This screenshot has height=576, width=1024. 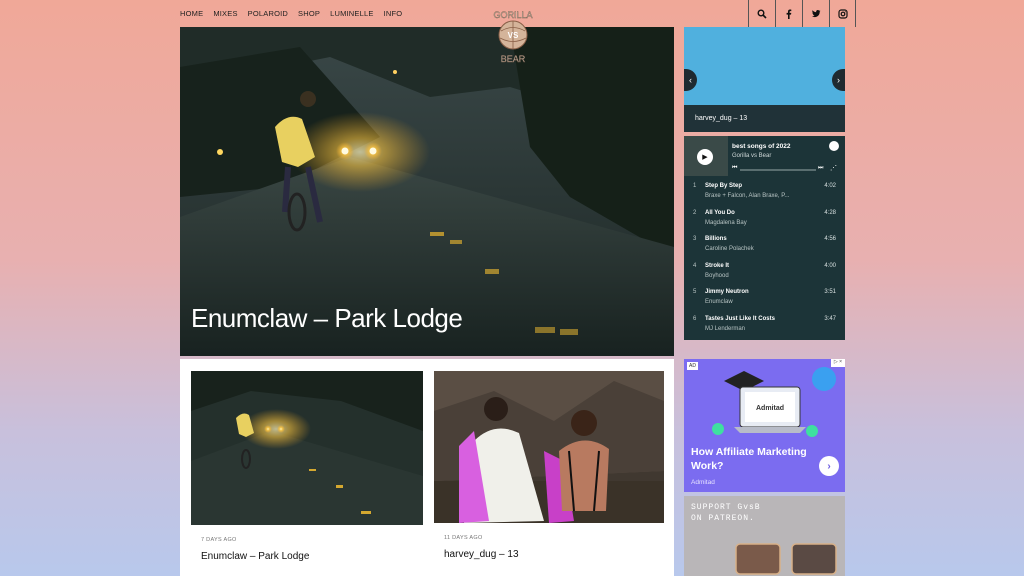 I want to click on post-title: Enumclaw – Park Lodge, so click(x=255, y=556).